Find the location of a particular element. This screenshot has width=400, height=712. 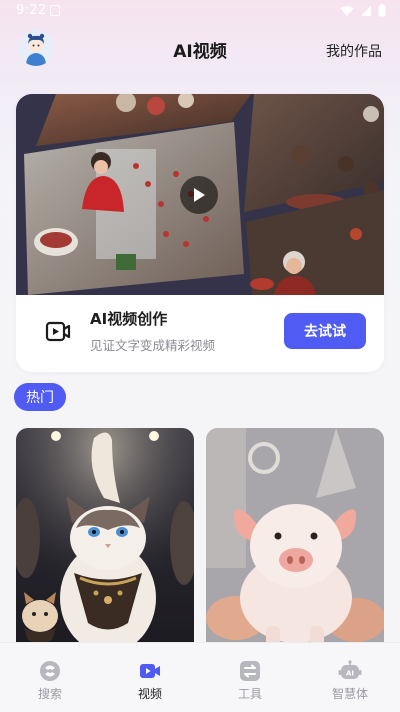

nav-label-search: 搜索 is located at coordinates (49, 694).